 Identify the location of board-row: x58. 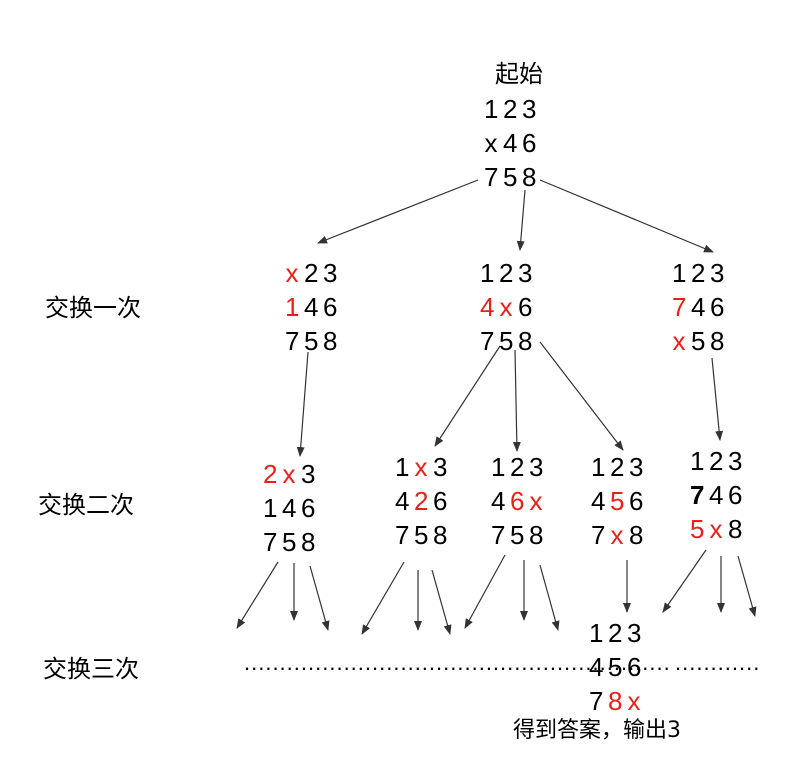
(698, 341).